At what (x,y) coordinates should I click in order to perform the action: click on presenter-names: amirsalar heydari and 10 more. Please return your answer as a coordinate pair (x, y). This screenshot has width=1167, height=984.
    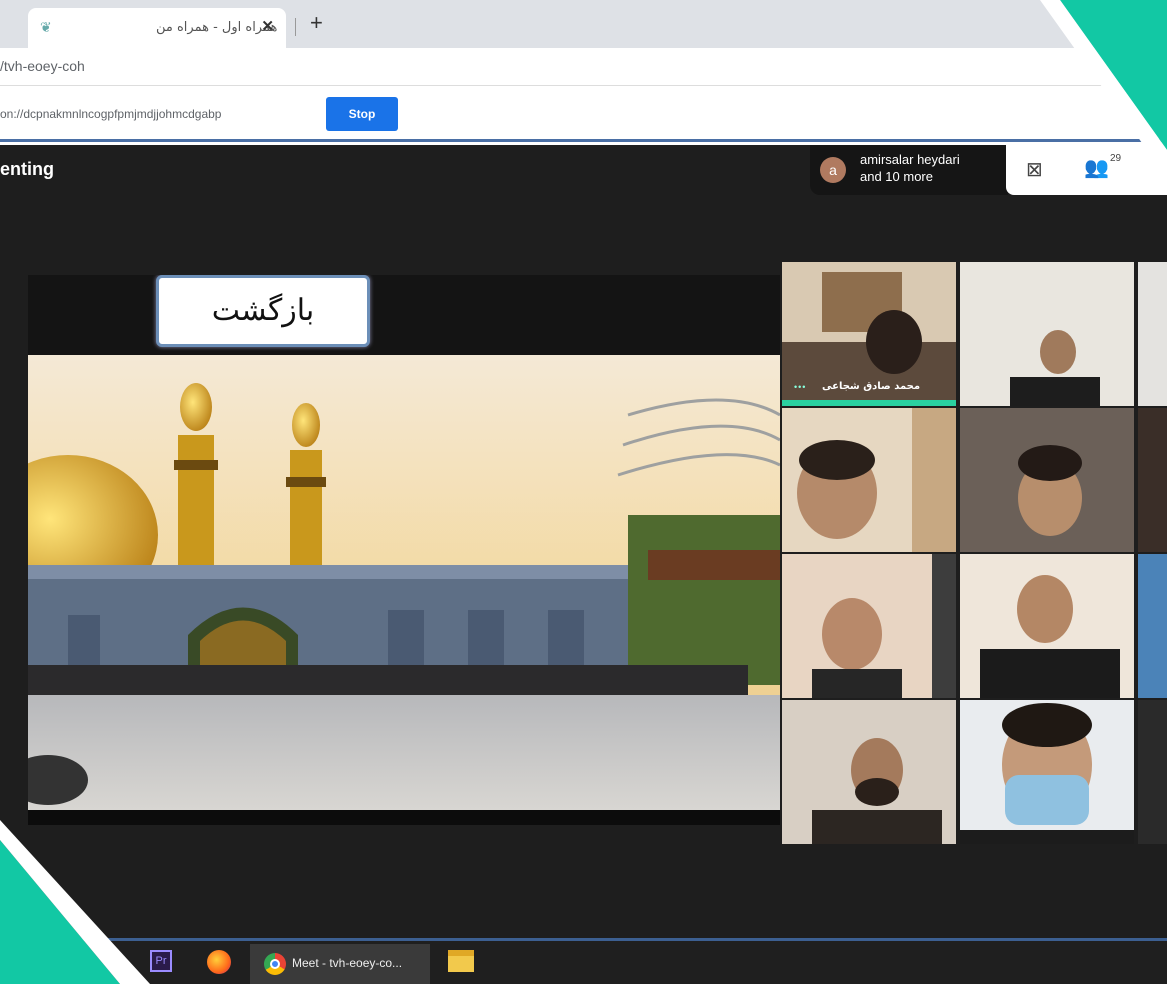
    Looking at the image, I should click on (910, 168).